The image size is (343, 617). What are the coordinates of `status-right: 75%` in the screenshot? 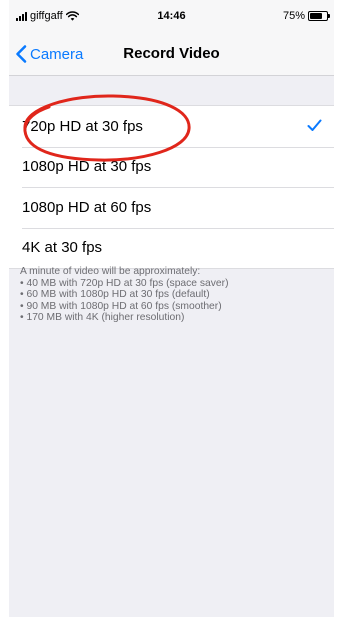 It's located at (306, 16).